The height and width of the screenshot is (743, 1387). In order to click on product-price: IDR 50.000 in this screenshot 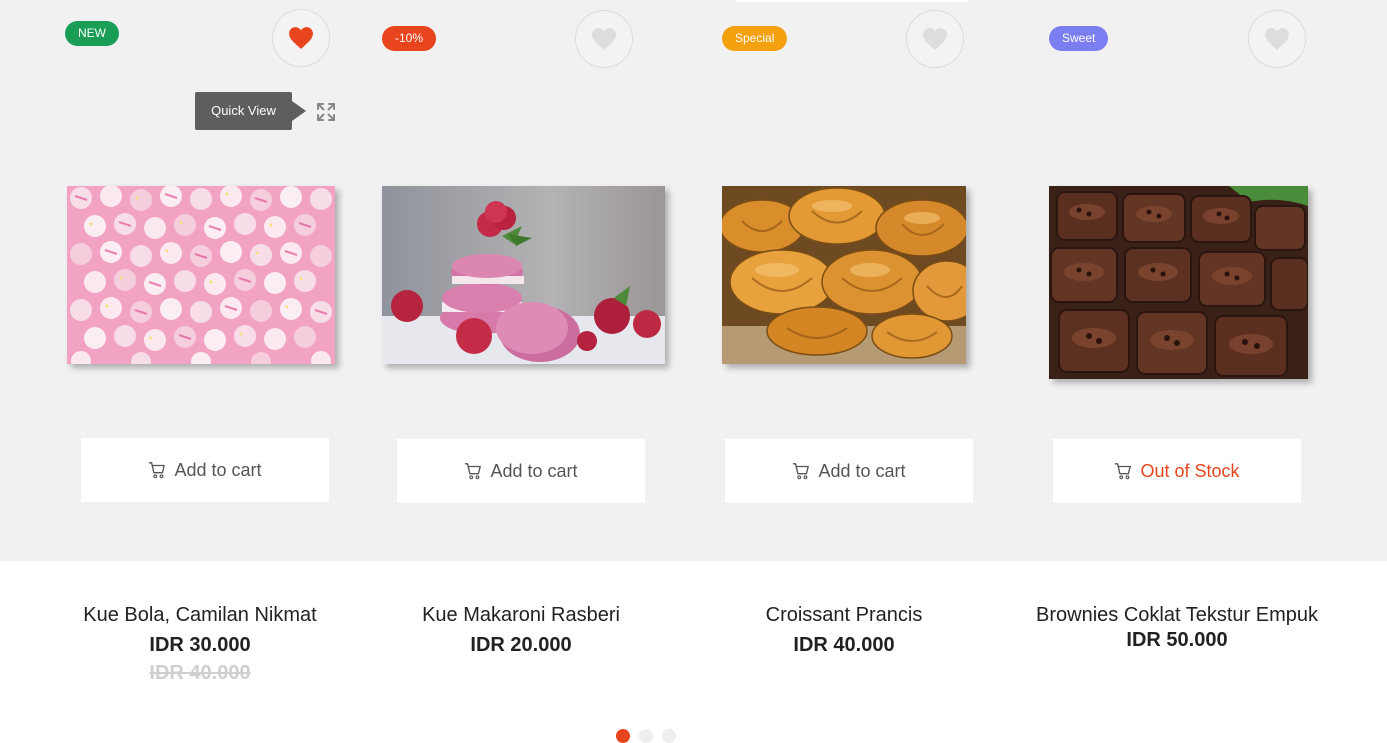, I will do `click(1177, 640)`.